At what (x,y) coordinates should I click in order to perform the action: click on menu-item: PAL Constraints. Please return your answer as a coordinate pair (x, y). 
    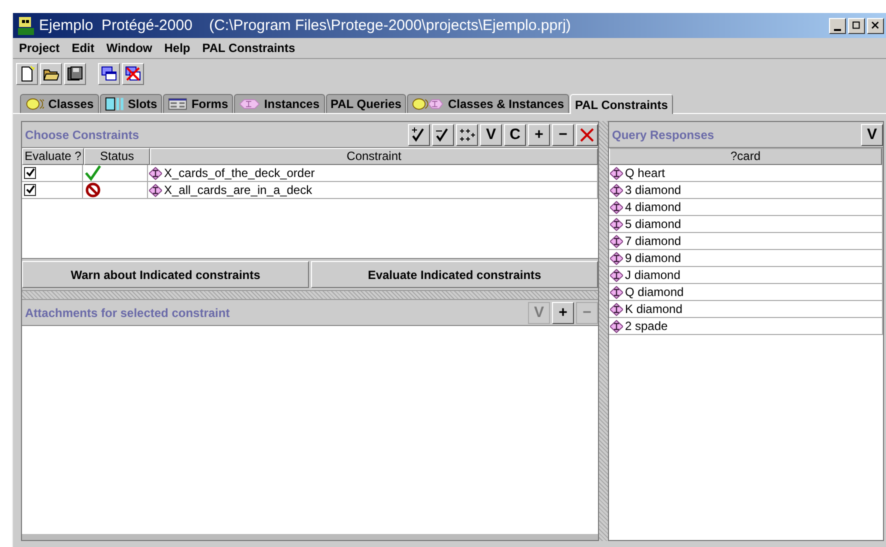
    Looking at the image, I should click on (249, 48).